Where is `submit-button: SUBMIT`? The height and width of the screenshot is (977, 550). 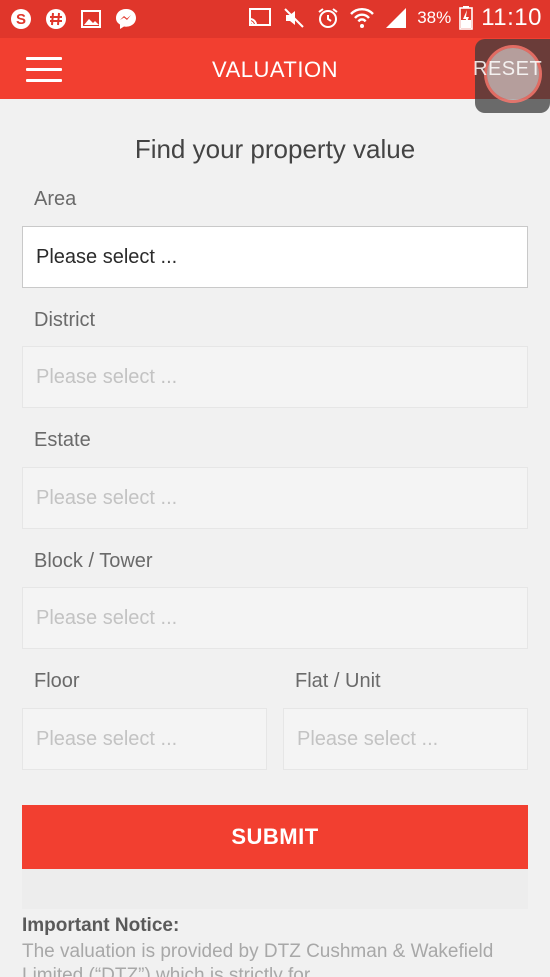 submit-button: SUBMIT is located at coordinates (275, 837).